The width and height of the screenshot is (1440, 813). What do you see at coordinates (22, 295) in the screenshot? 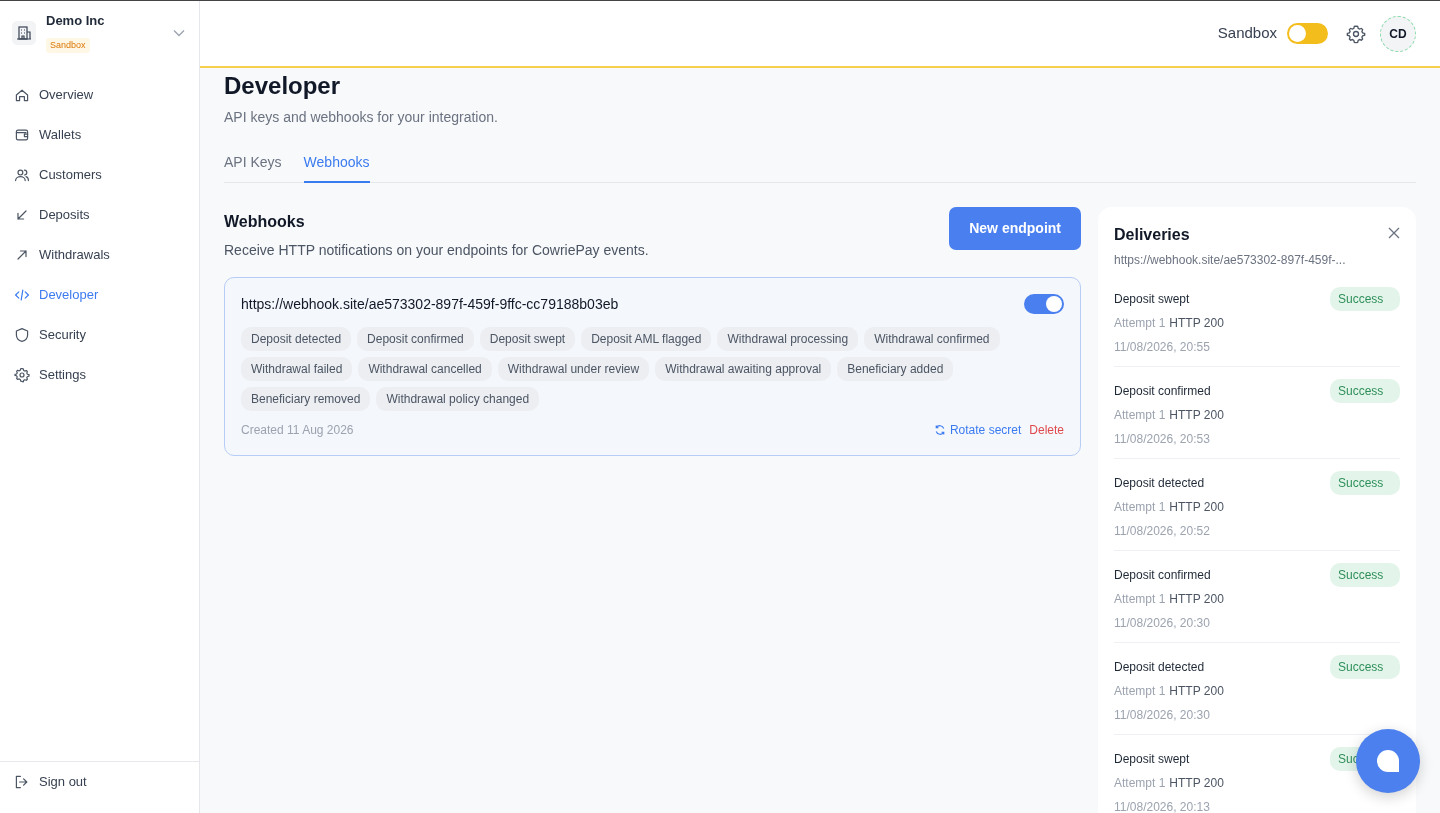
I see `code-icon` at bounding box center [22, 295].